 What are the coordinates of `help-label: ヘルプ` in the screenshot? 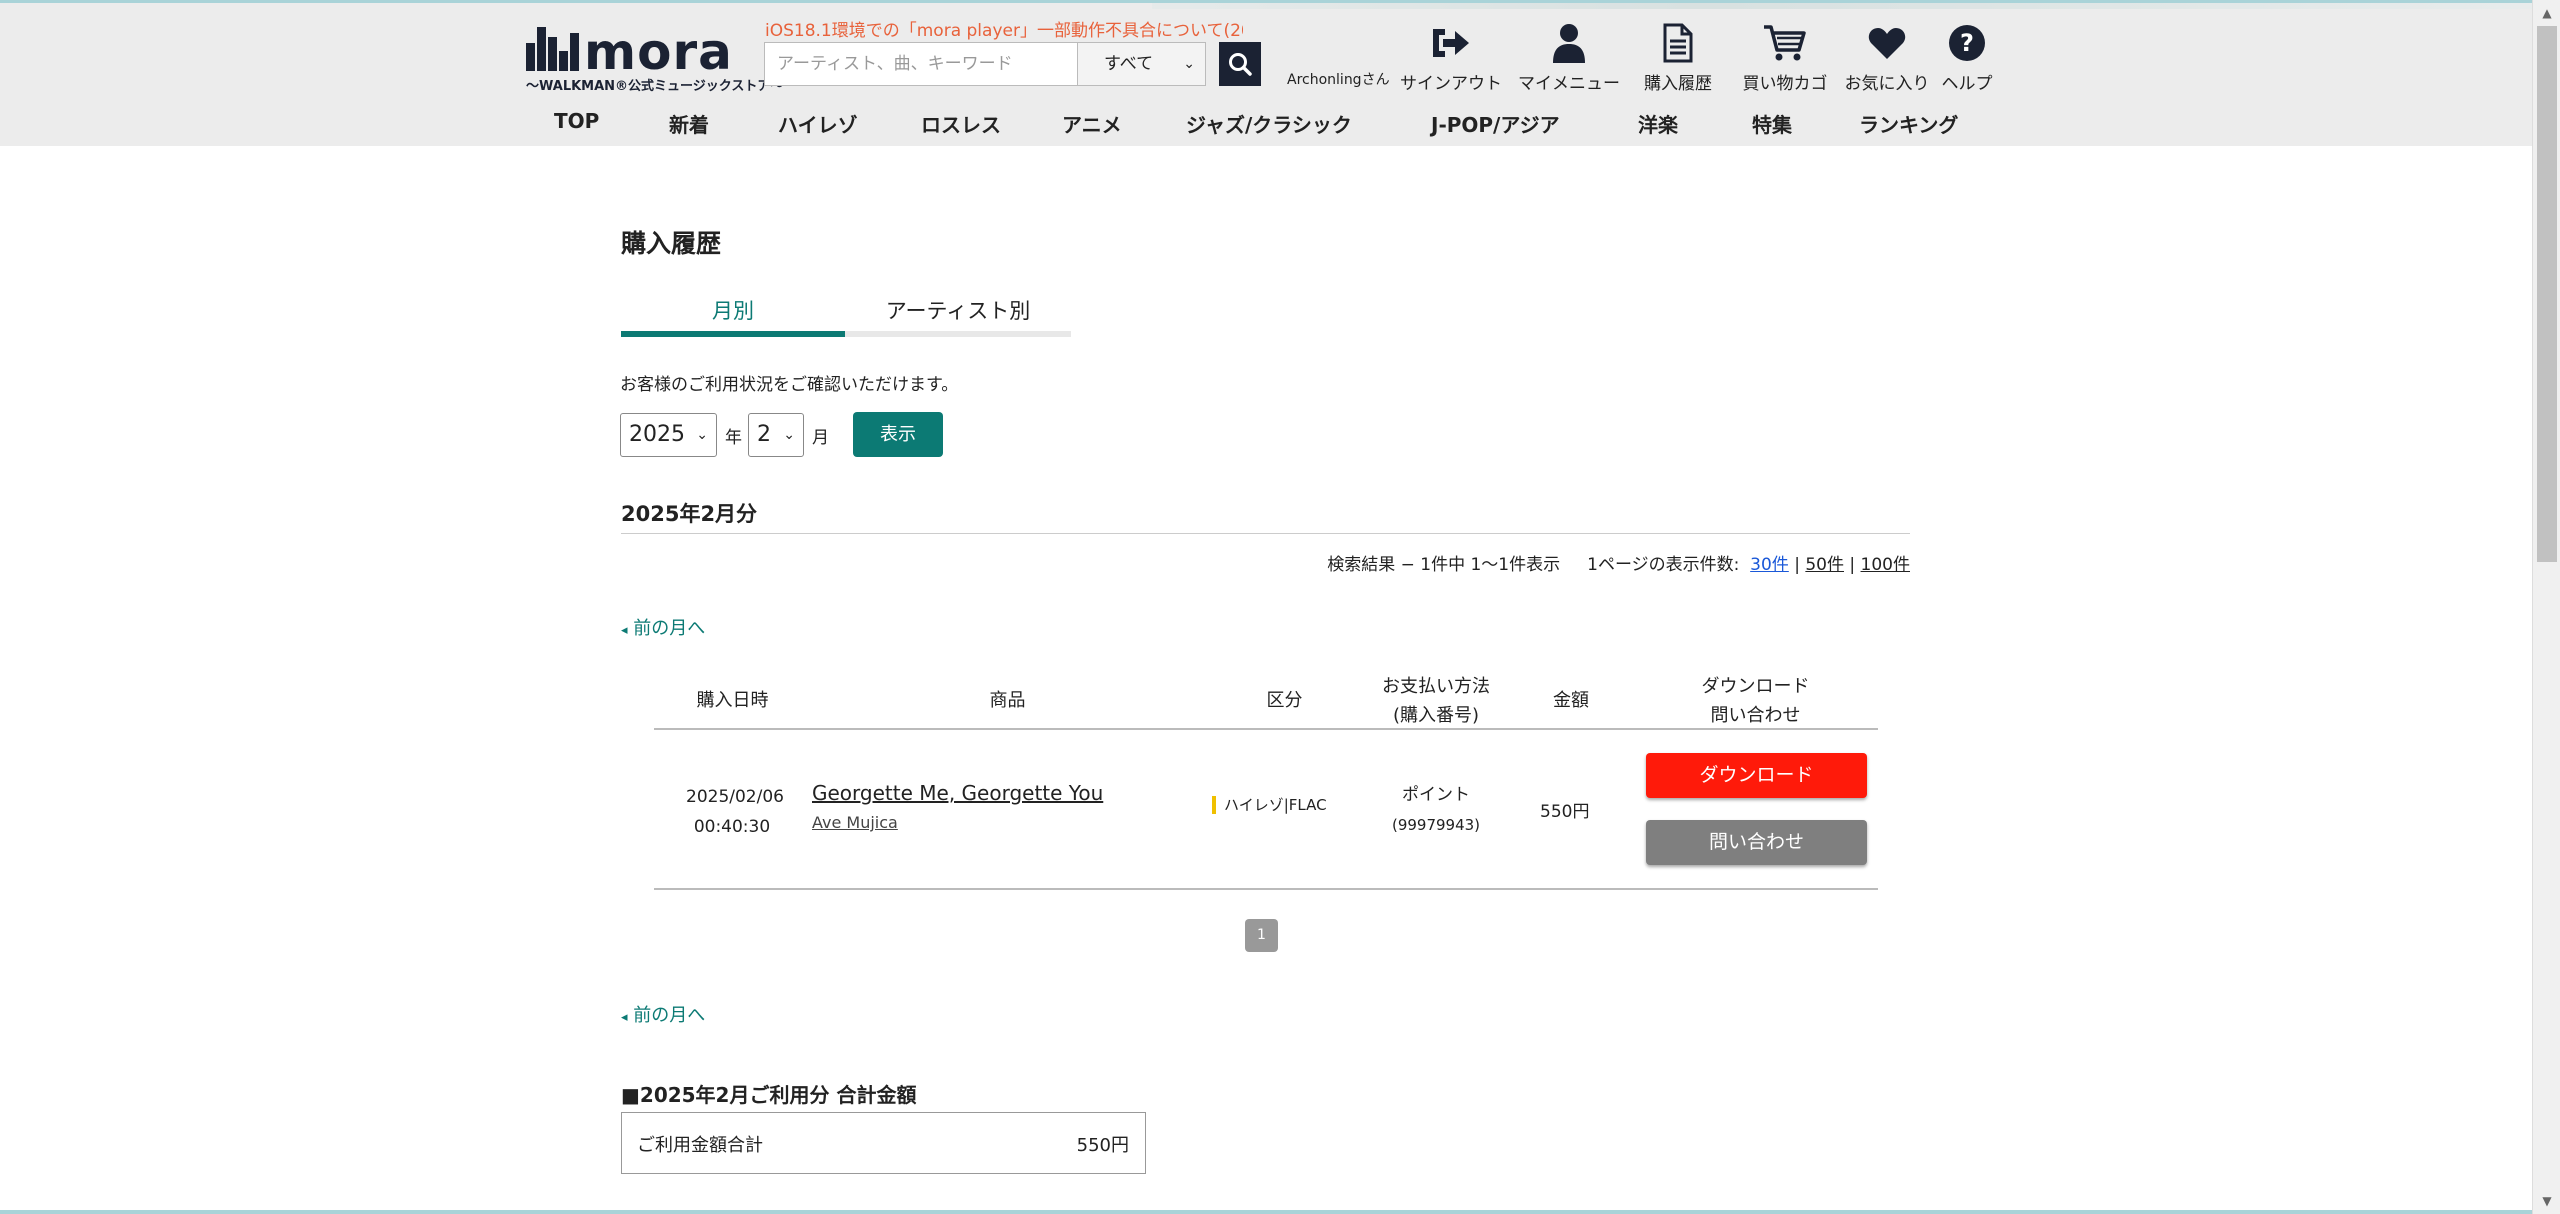 It's located at (1967, 84).